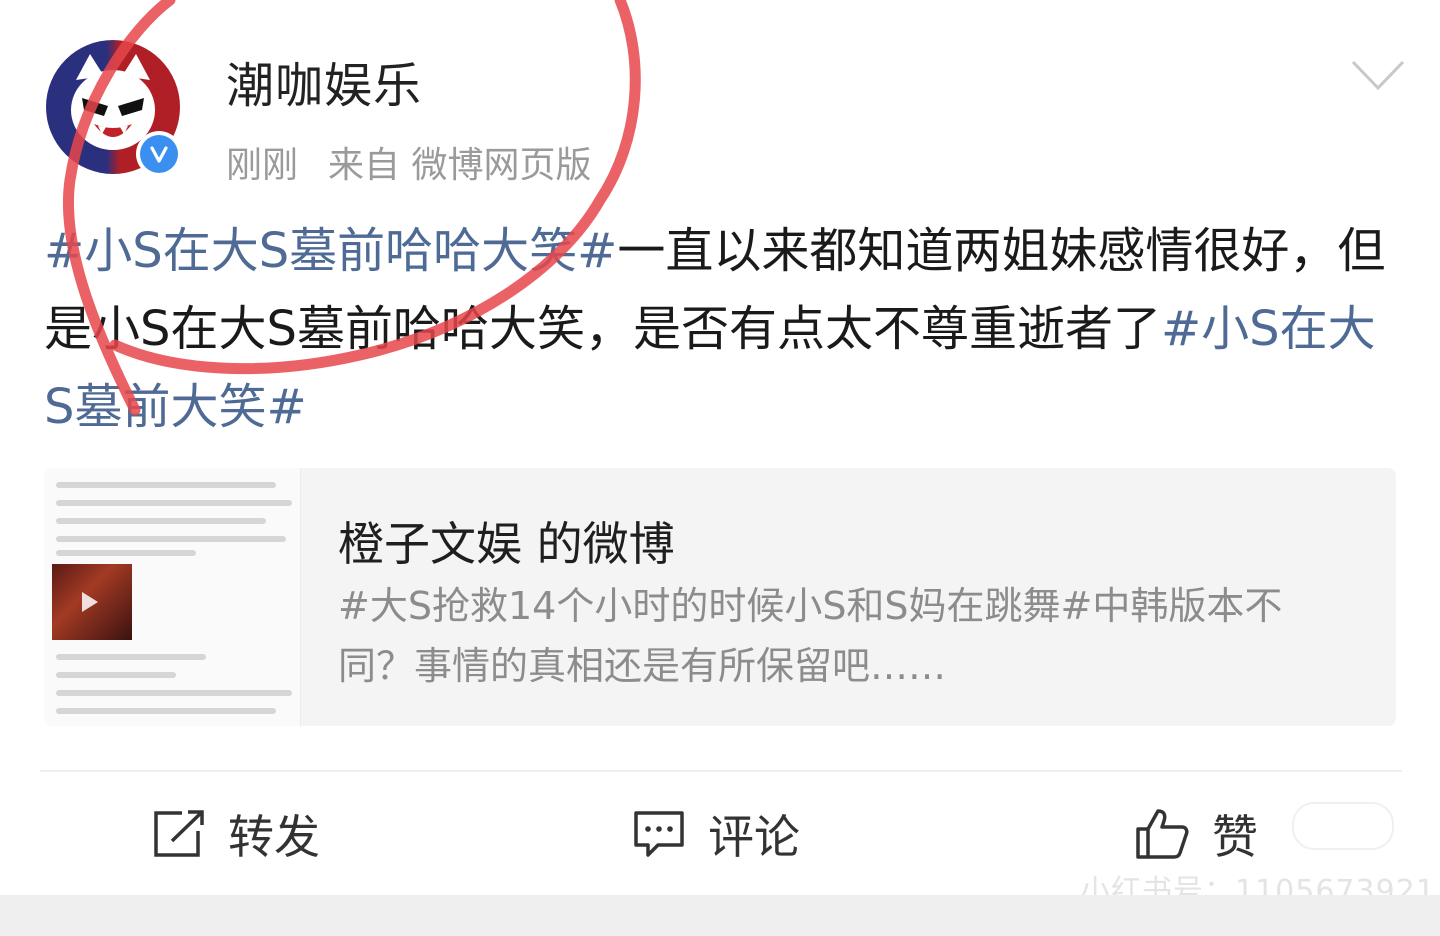 The height and width of the screenshot is (936, 1440). What do you see at coordinates (179, 833) in the screenshot?
I see `repost-icon` at bounding box center [179, 833].